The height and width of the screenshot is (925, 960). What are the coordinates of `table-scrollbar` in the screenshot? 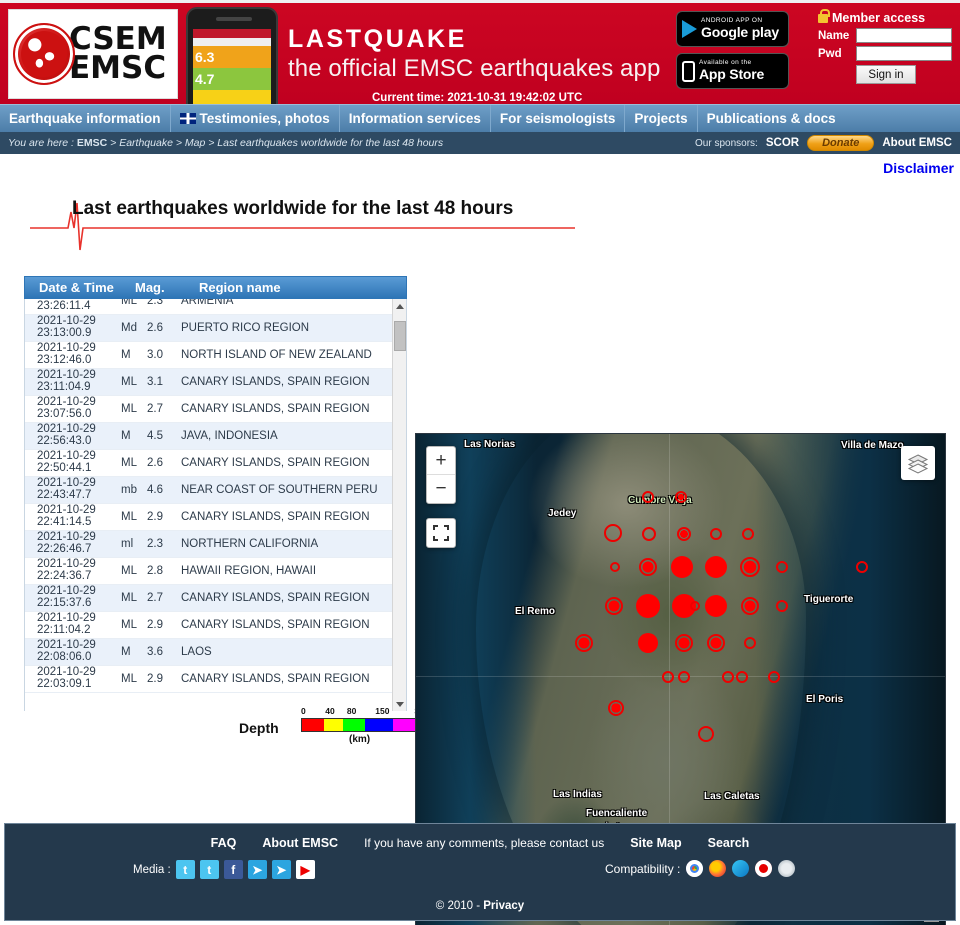 It's located at (399, 505).